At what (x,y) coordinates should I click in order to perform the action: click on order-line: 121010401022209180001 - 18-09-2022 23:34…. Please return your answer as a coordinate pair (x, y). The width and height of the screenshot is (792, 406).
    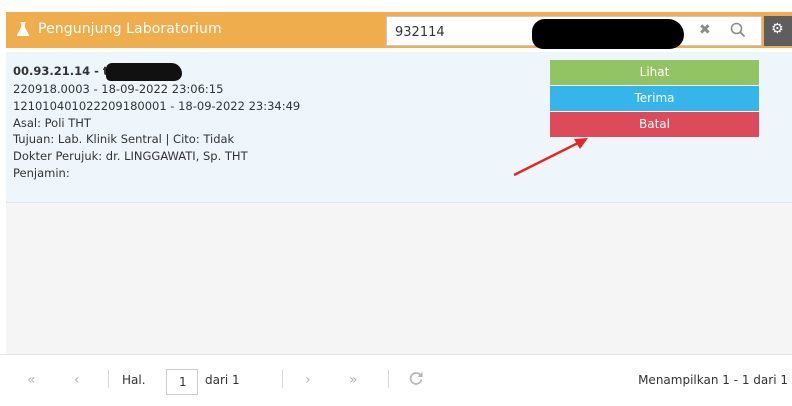
    Looking at the image, I should click on (157, 105).